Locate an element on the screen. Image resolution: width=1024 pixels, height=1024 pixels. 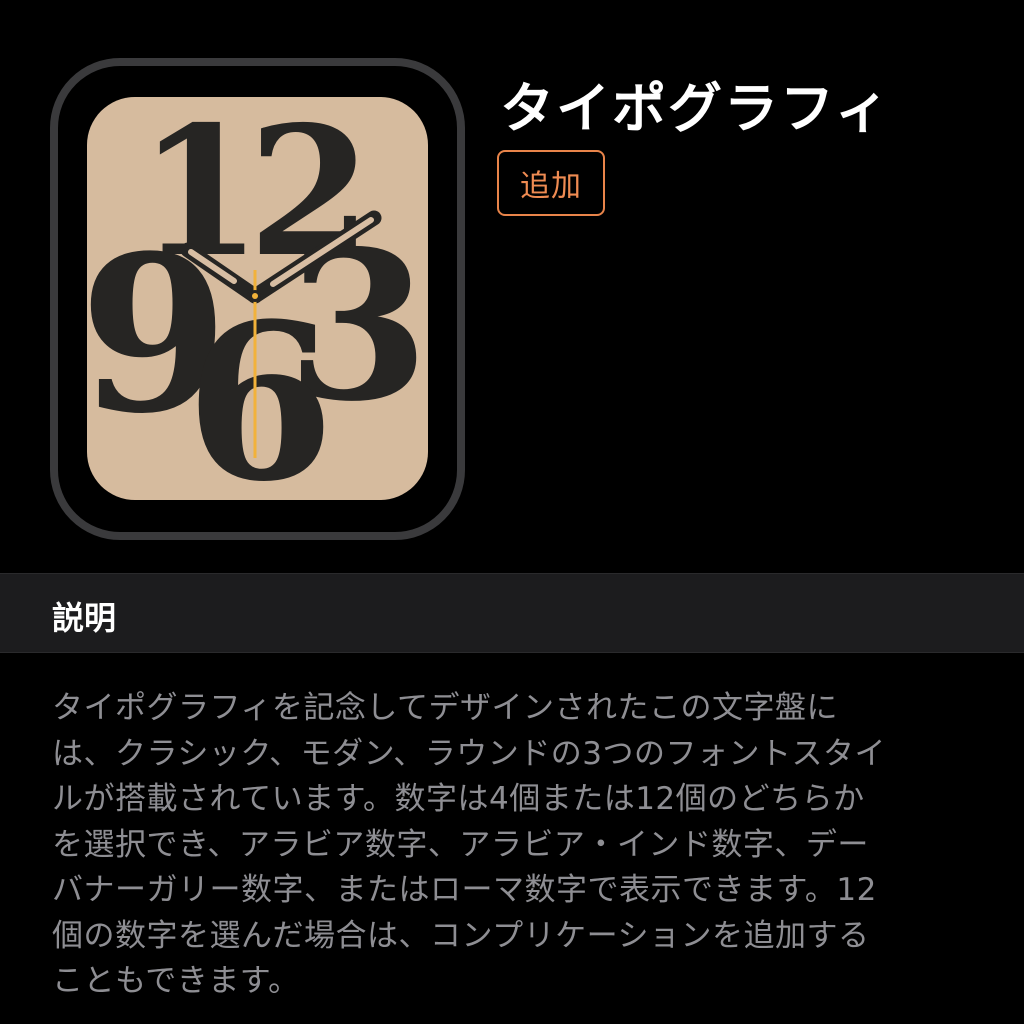
description-line: タイポグラフィを記念してデザインされたこの文字盤に is located at coordinates (445, 708).